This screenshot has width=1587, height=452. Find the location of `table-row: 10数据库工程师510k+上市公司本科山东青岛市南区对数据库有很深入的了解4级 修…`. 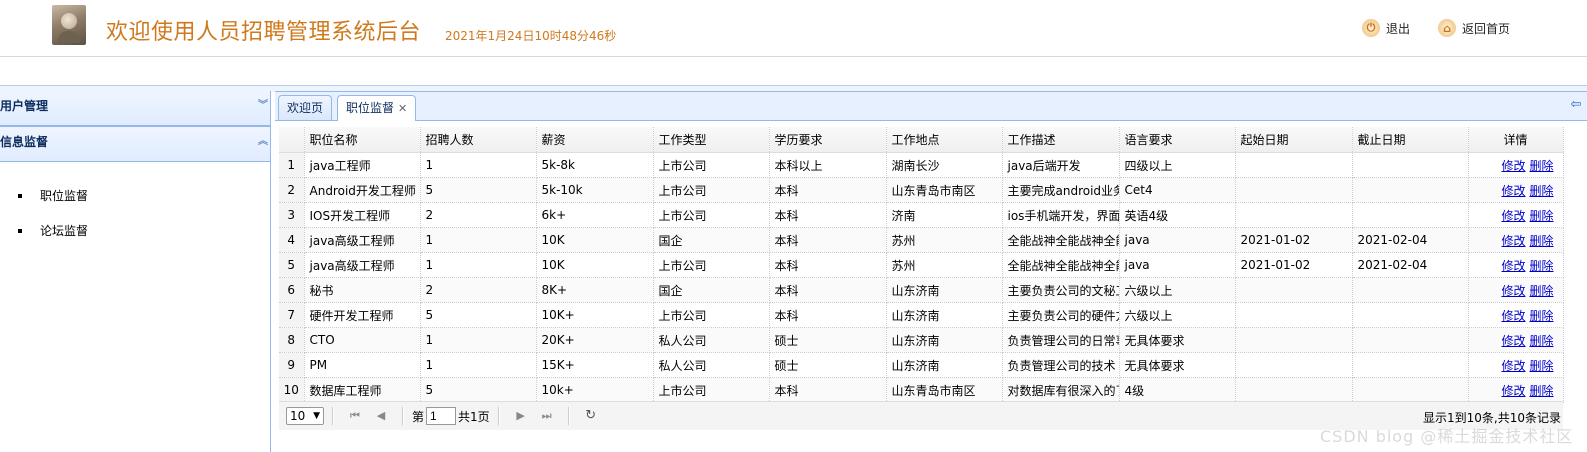

table-row: 10数据库工程师510k+上市公司本科山东青岛市南区对数据库有很深入的了解4级 修… is located at coordinates (921, 390).